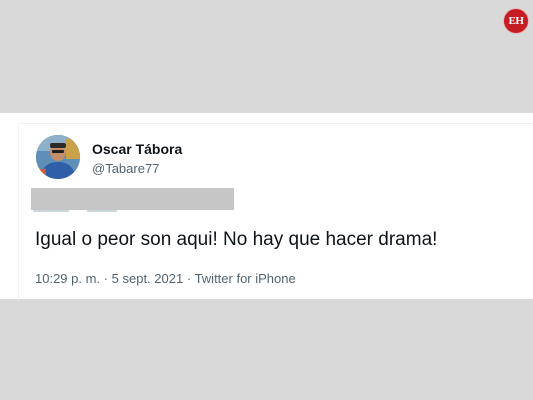 Image resolution: width=533 pixels, height=400 pixels. What do you see at coordinates (137, 149) in the screenshot?
I see `author-name: Oscar Tábora` at bounding box center [137, 149].